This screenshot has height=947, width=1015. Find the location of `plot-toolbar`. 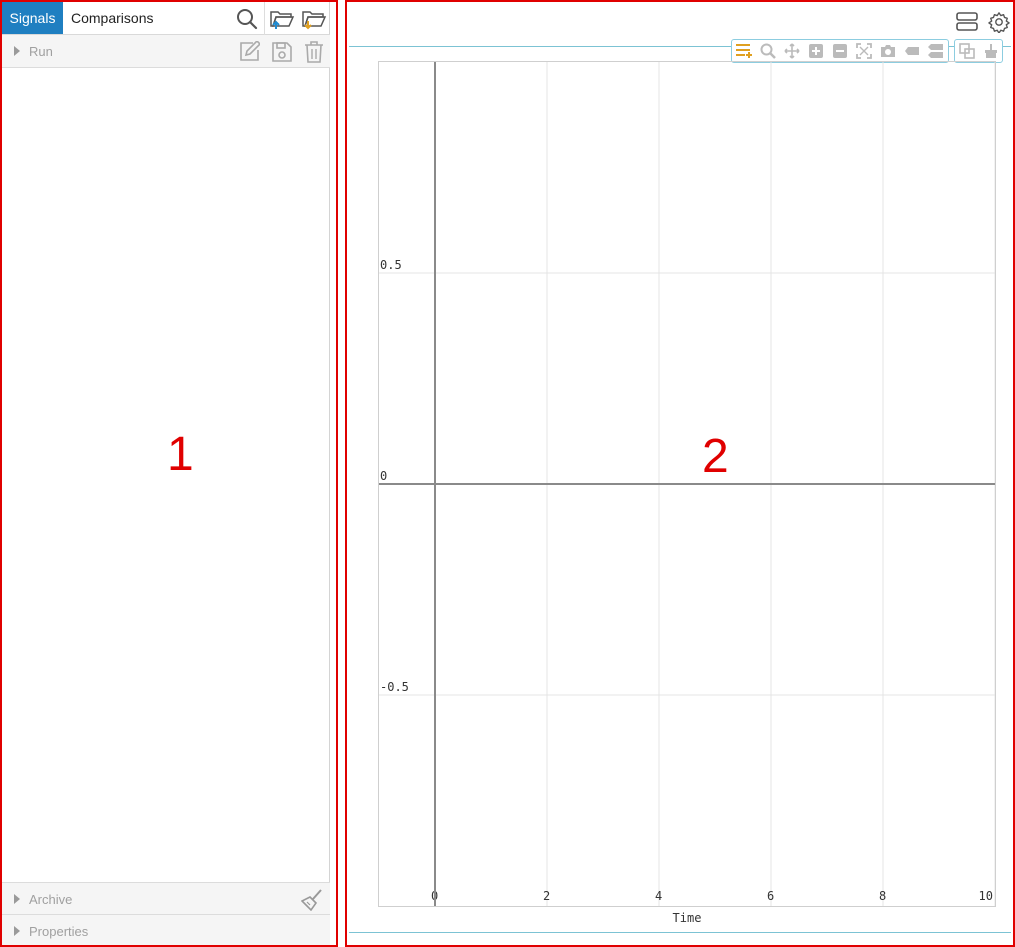

plot-toolbar is located at coordinates (840, 51).